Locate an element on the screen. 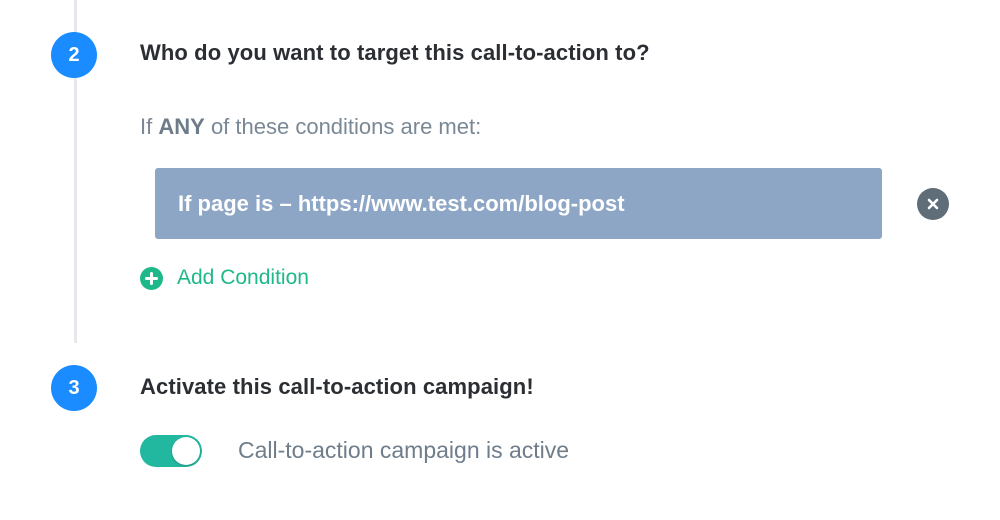 The width and height of the screenshot is (1000, 520). conditions-prefix: If is located at coordinates (146, 126).